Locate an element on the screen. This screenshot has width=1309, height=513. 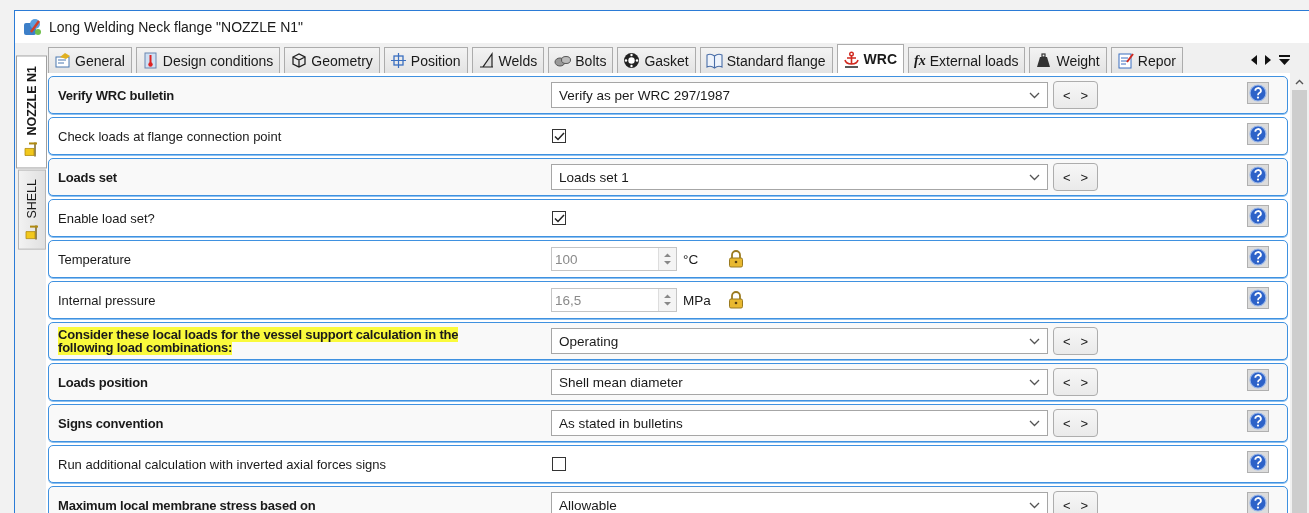
tab: Bolts is located at coordinates (581, 60).